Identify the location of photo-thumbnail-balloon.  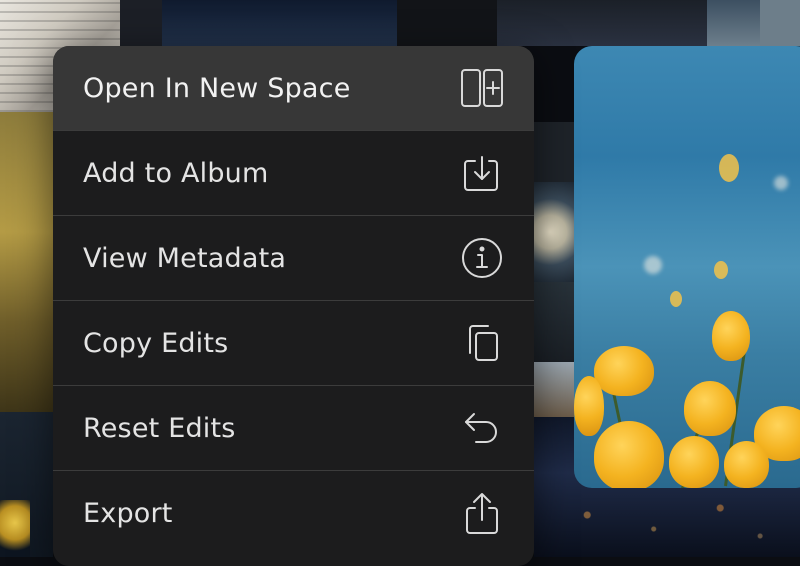
(554, 232).